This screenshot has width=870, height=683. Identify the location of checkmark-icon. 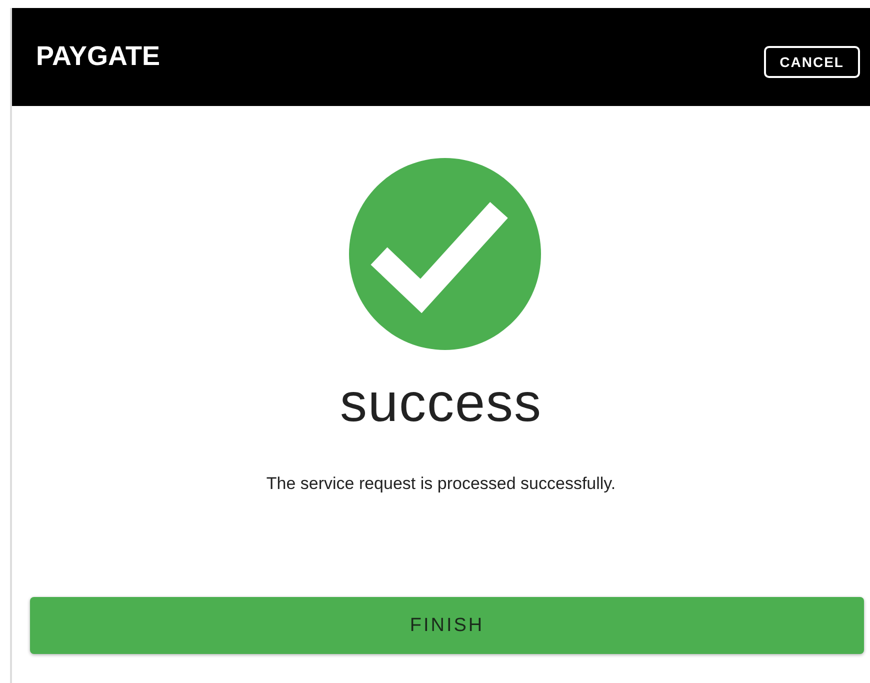
(445, 254).